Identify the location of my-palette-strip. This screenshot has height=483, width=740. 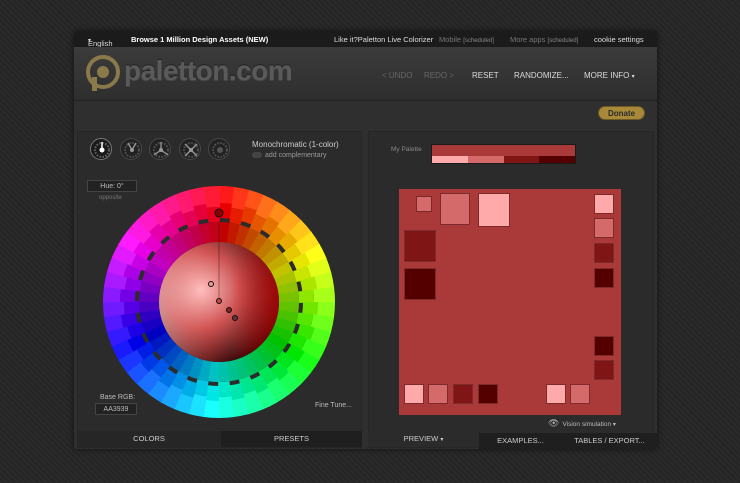
(503, 154).